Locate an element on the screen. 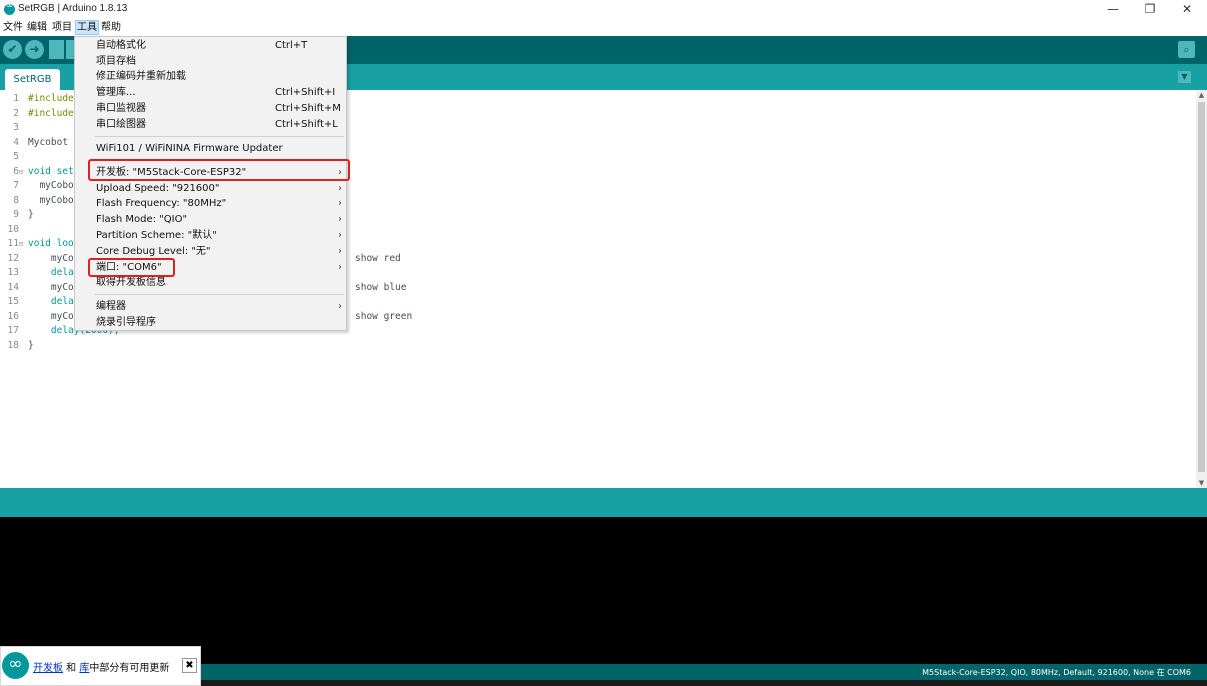 Image resolution: width=1207 pixels, height=686 pixels. line-number: 14 is located at coordinates (13, 287).